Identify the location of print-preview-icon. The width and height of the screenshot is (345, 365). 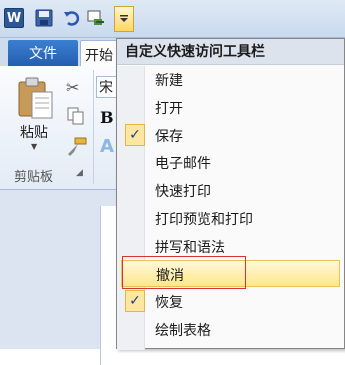
(96, 18).